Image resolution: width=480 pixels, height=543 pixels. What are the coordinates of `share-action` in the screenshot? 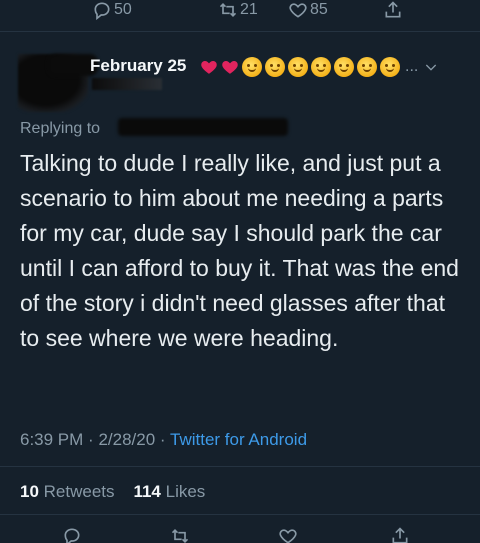 It's located at (393, 10).